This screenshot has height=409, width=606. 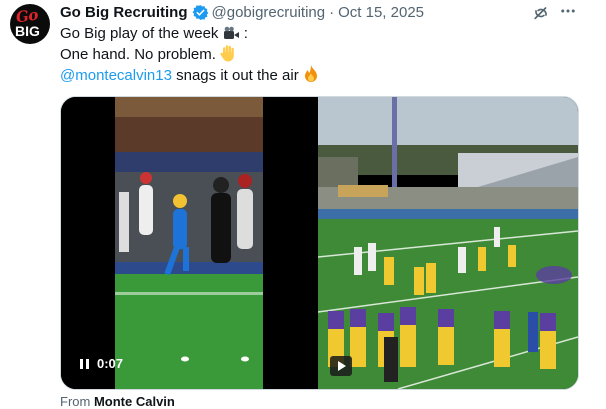 What do you see at coordinates (243, 33) in the screenshot?
I see `post-line-1-suffix: :` at bounding box center [243, 33].